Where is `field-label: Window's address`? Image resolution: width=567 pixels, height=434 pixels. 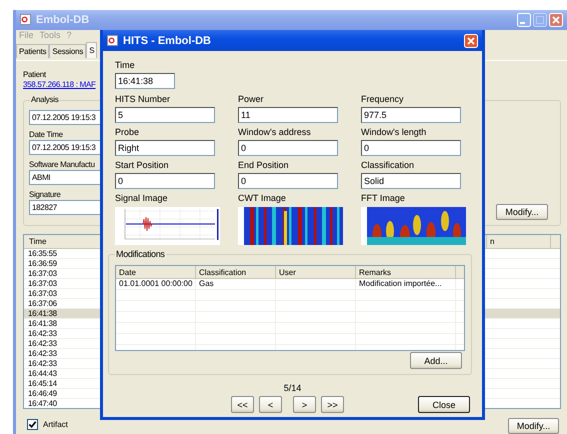 field-label: Window's address is located at coordinates (275, 132).